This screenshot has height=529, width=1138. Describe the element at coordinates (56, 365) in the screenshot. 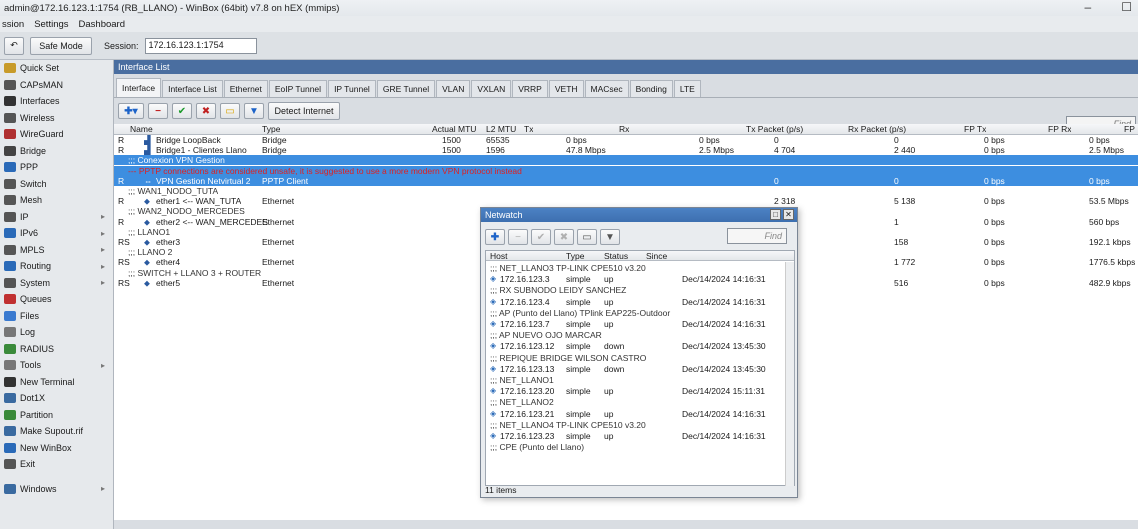

I see `sidebar-item-tools: Tools ▸` at that location.